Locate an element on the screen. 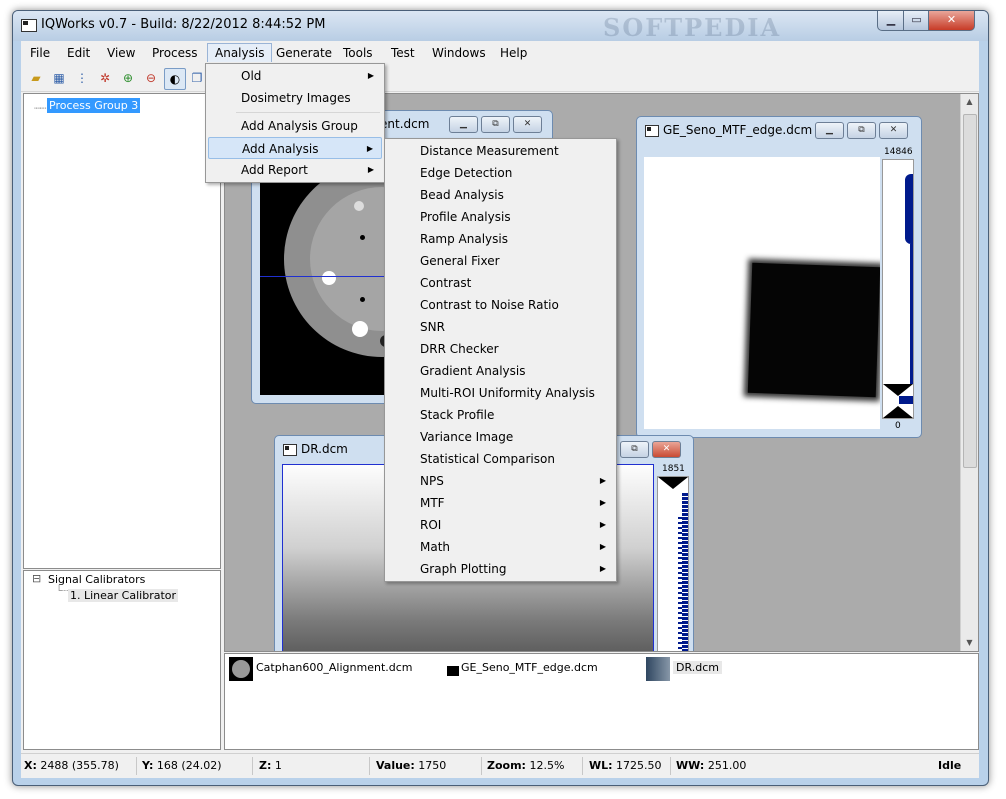  menu-item-roi: ROI ▶ is located at coordinates (500, 525).